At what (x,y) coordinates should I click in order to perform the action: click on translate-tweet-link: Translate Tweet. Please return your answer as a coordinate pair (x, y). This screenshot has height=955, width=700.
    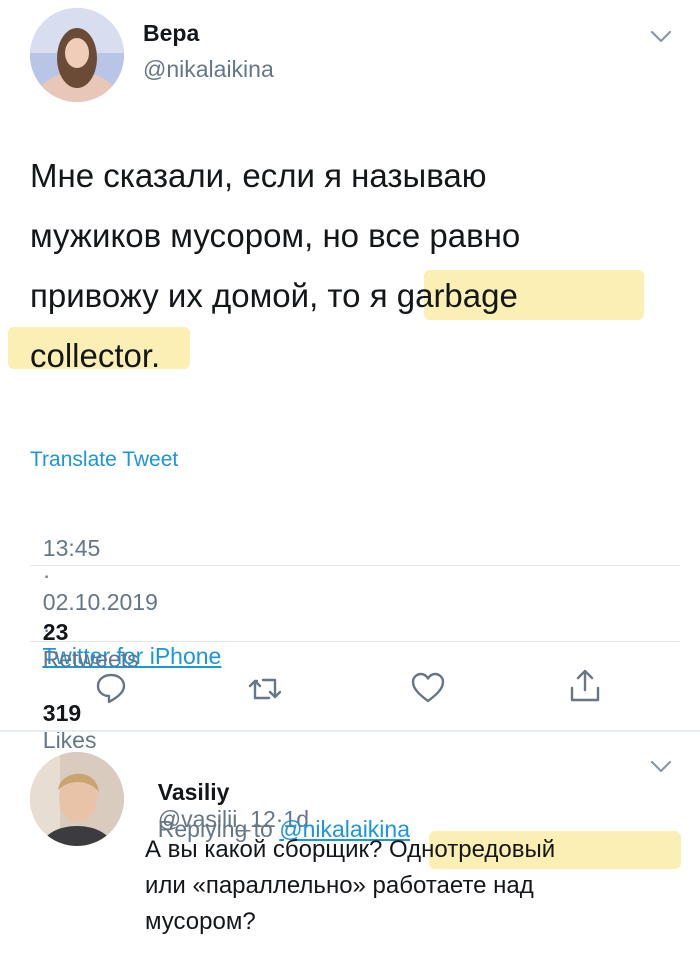
    Looking at the image, I should click on (104, 460).